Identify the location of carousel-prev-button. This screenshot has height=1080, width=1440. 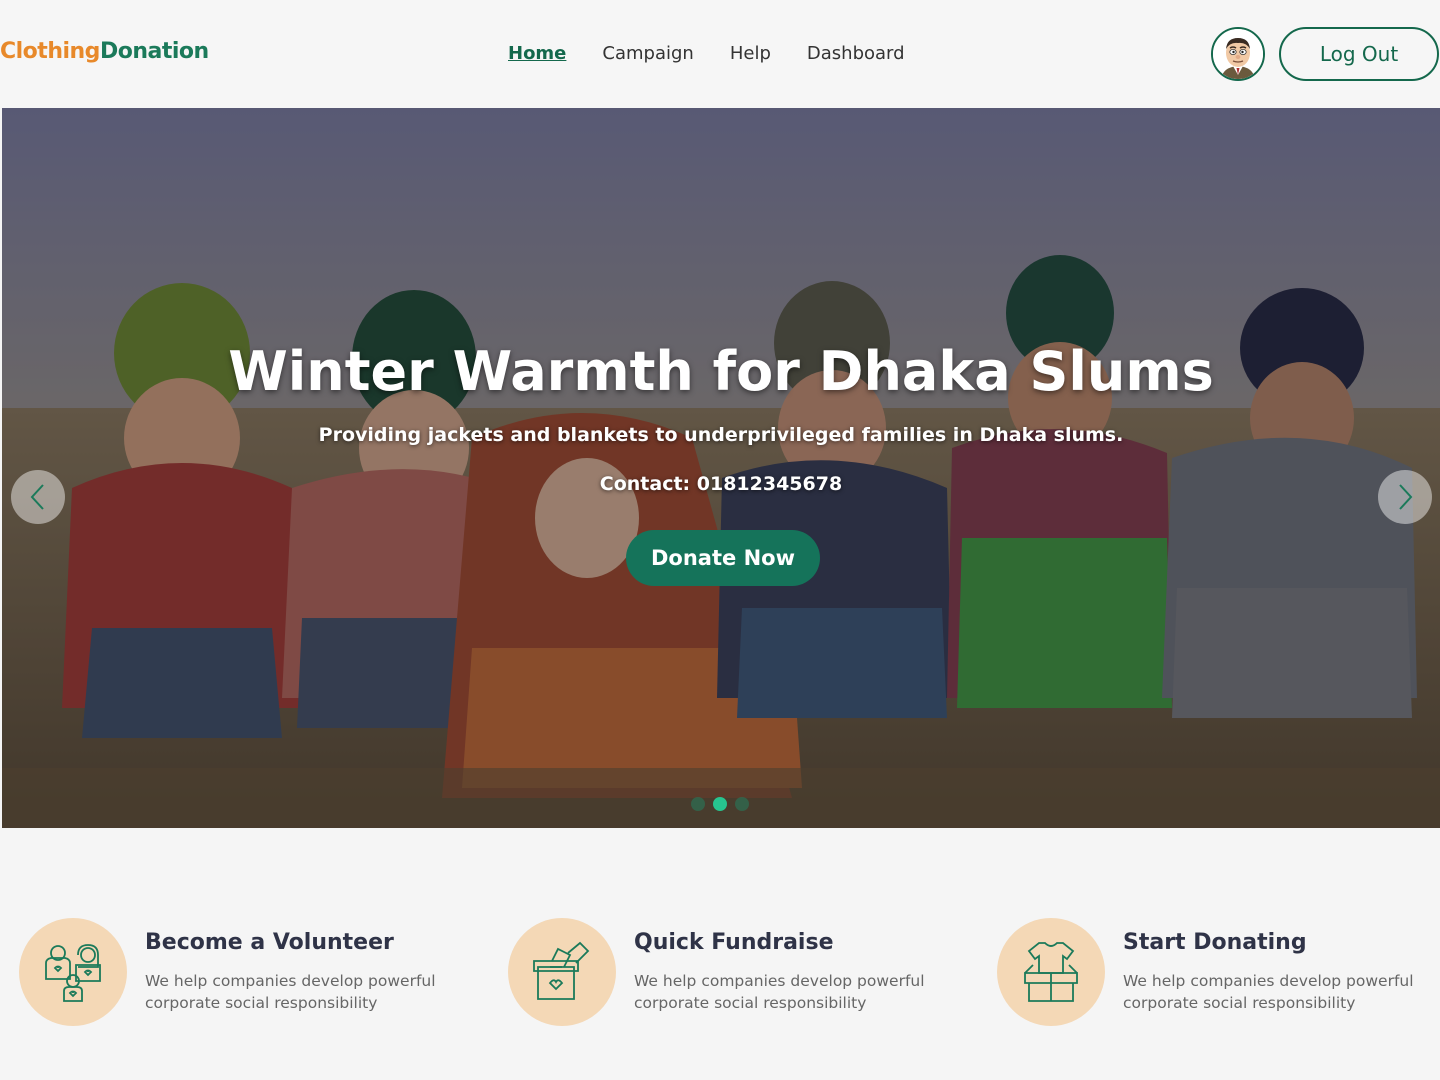
(38, 497).